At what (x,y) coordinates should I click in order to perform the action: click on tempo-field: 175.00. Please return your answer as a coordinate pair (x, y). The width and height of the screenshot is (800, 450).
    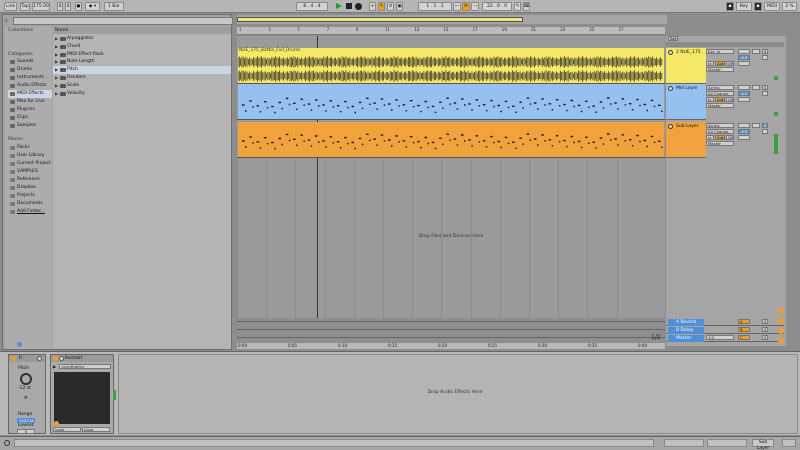
    Looking at the image, I should click on (41, 6).